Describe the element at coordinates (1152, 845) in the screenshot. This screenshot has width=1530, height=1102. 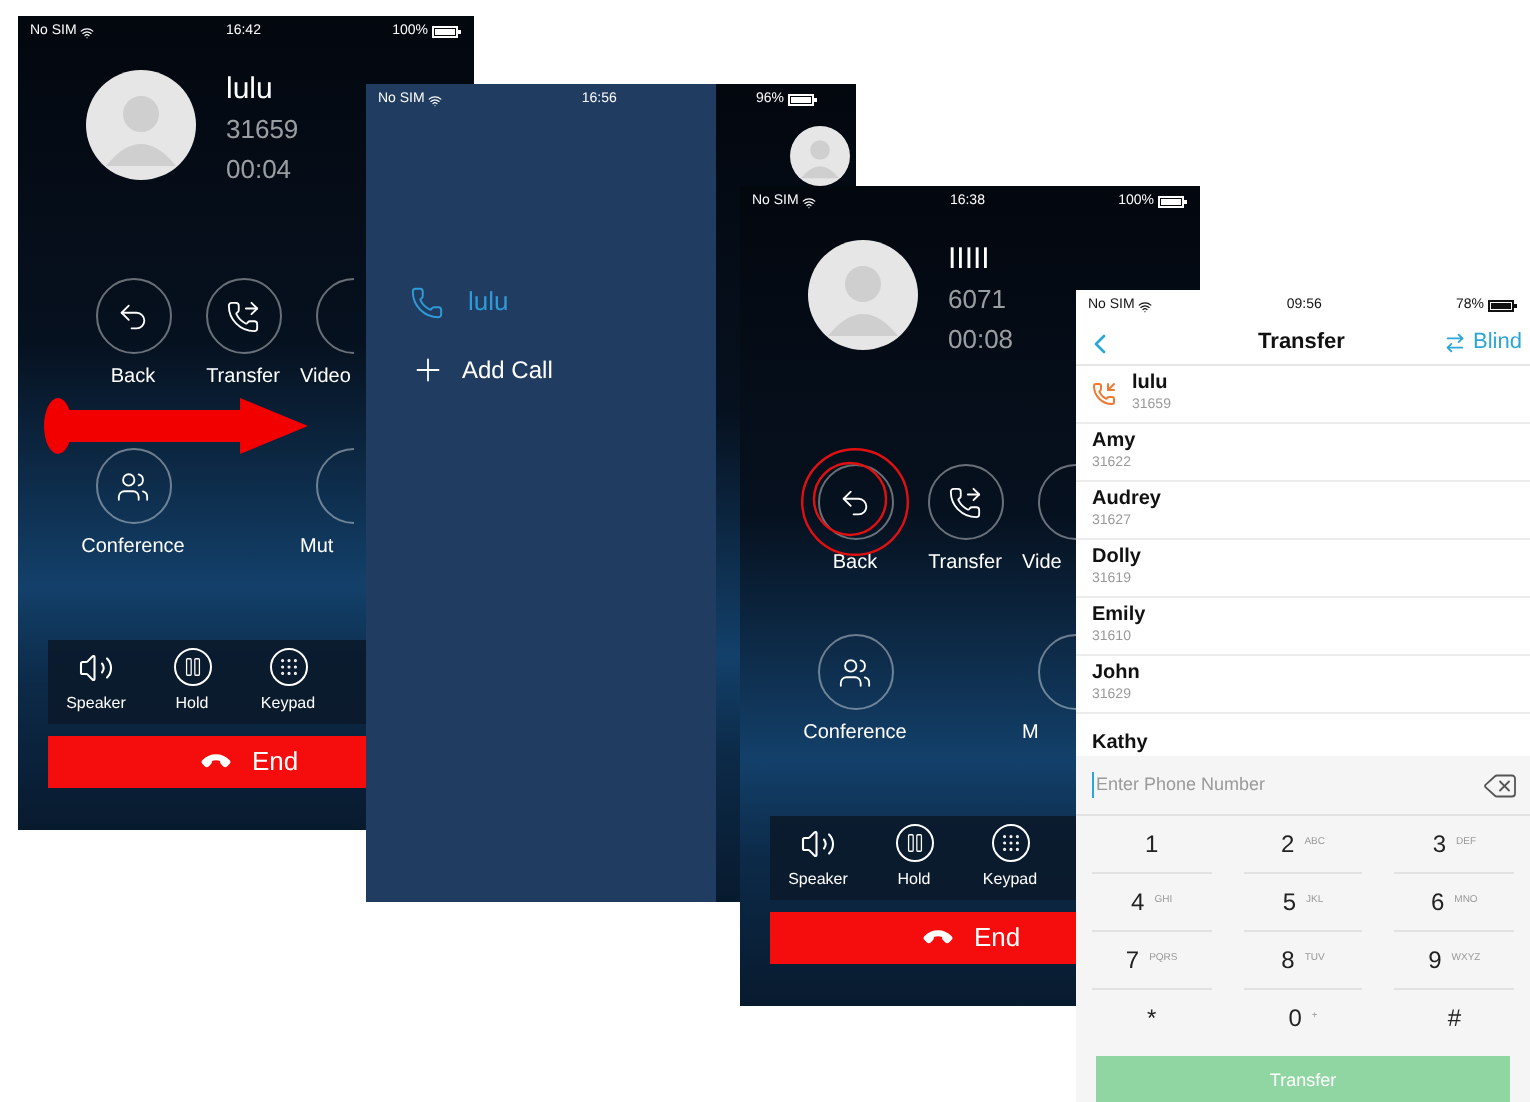
I see `dial-key: 1` at that location.